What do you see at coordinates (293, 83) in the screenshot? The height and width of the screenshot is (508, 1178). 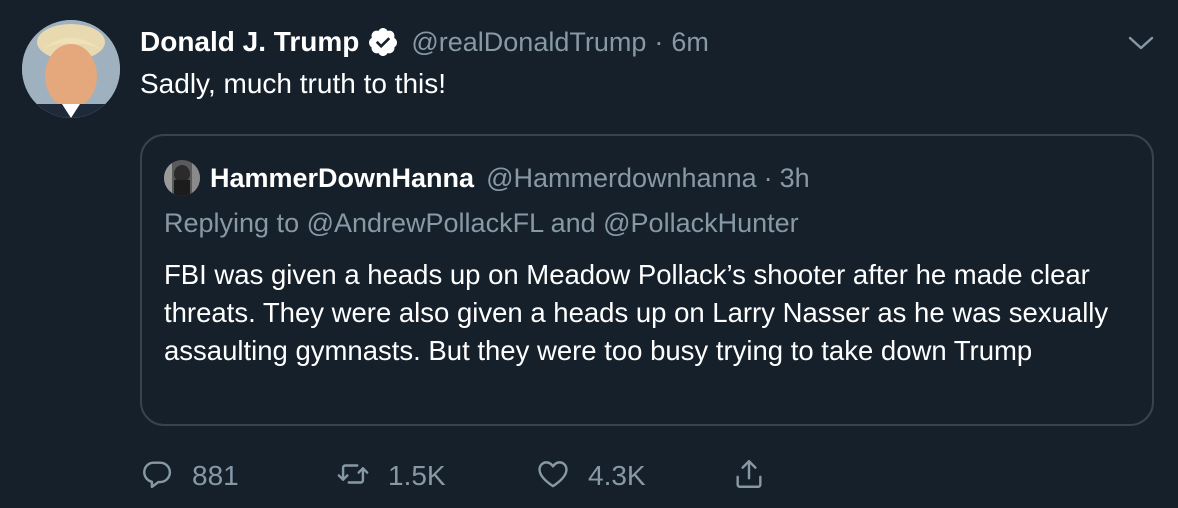 I see `tweet-text: Sadly, much truth to this!` at bounding box center [293, 83].